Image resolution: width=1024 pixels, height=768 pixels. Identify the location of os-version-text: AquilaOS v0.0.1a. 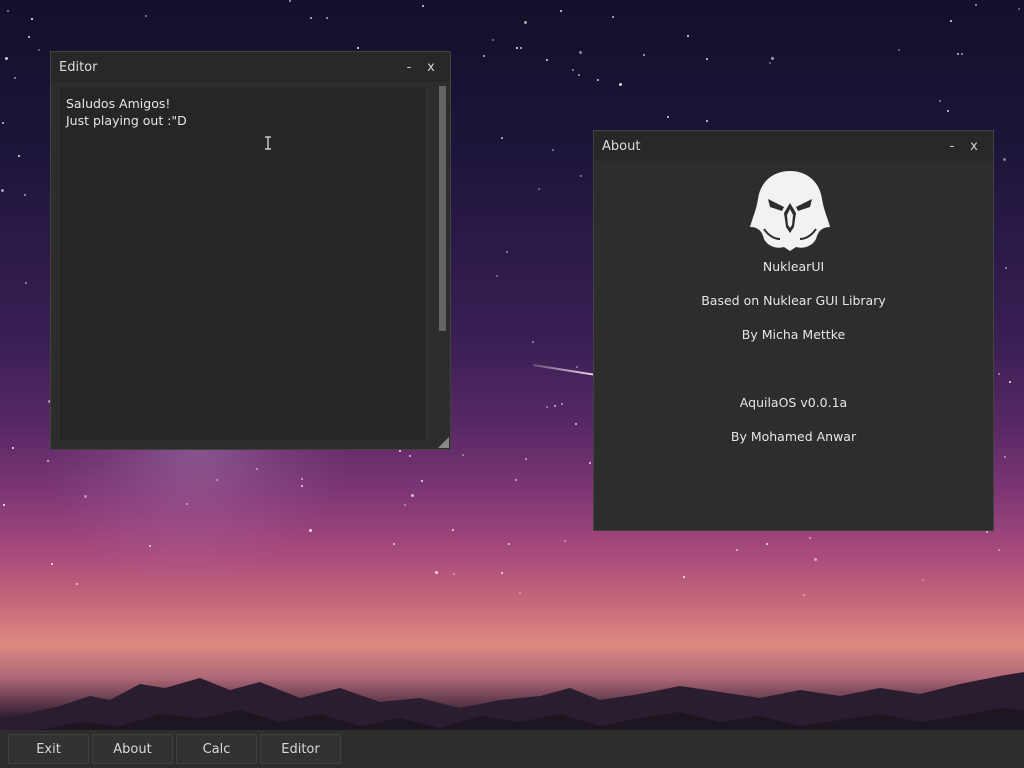
(793, 402).